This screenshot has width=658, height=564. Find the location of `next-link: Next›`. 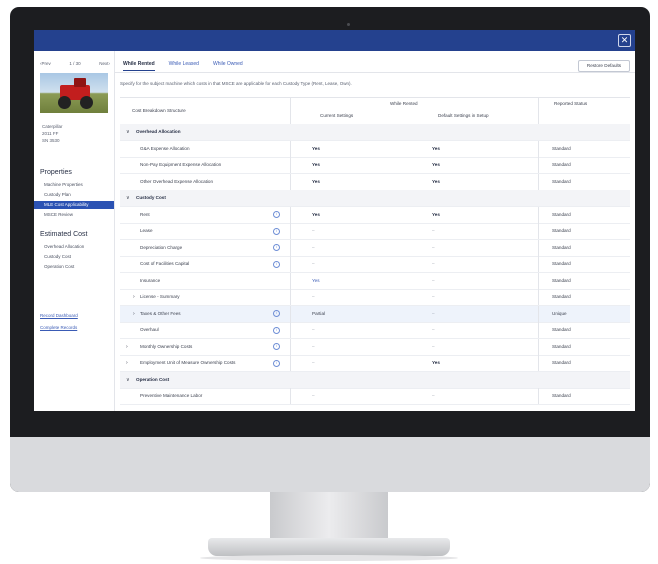

next-link: Next› is located at coordinates (104, 63).